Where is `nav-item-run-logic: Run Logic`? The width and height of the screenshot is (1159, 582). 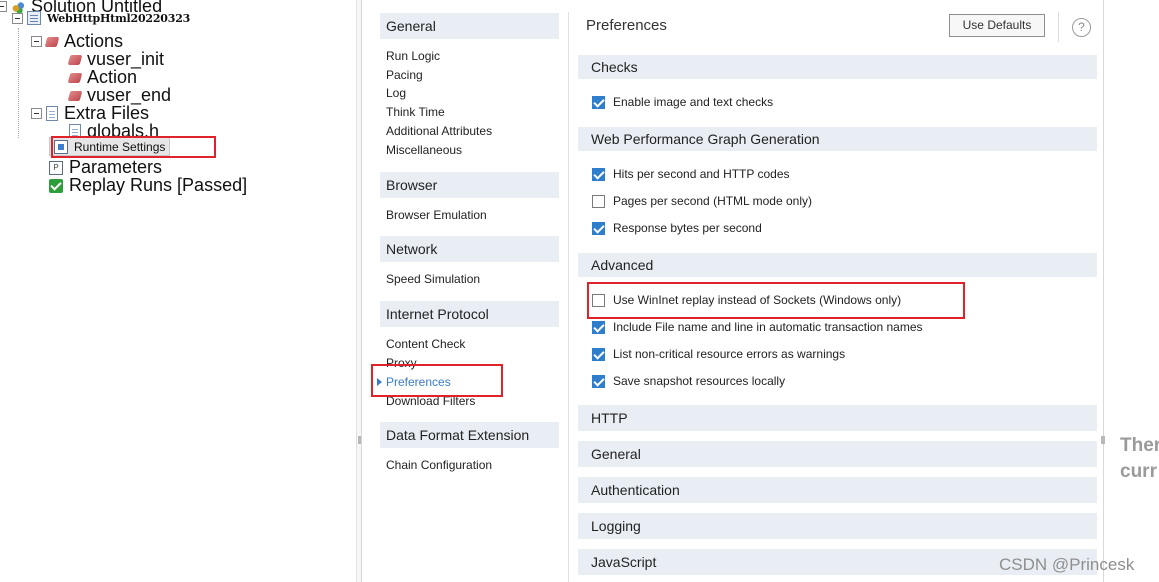 nav-item-run-logic: Run Logic is located at coordinates (413, 56).